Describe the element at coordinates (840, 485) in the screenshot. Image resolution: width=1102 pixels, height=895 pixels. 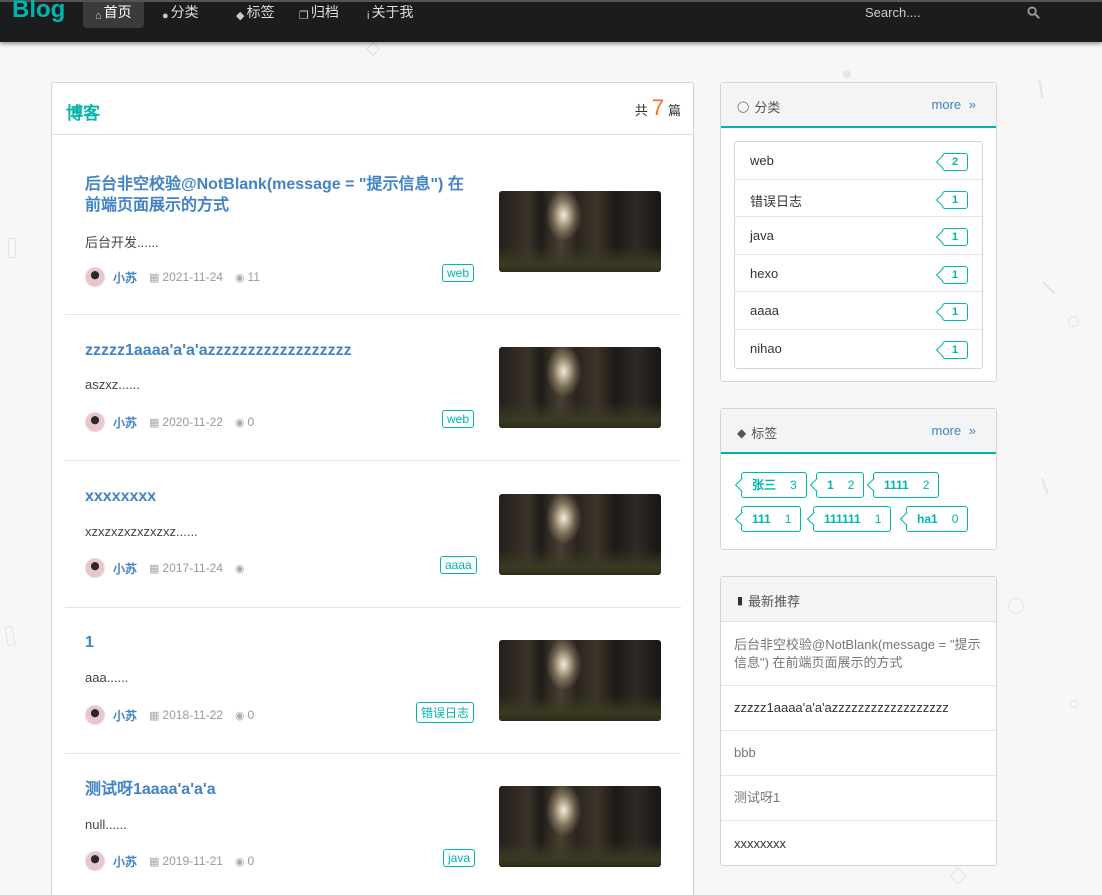
I see `tag-chip: 1 2` at that location.